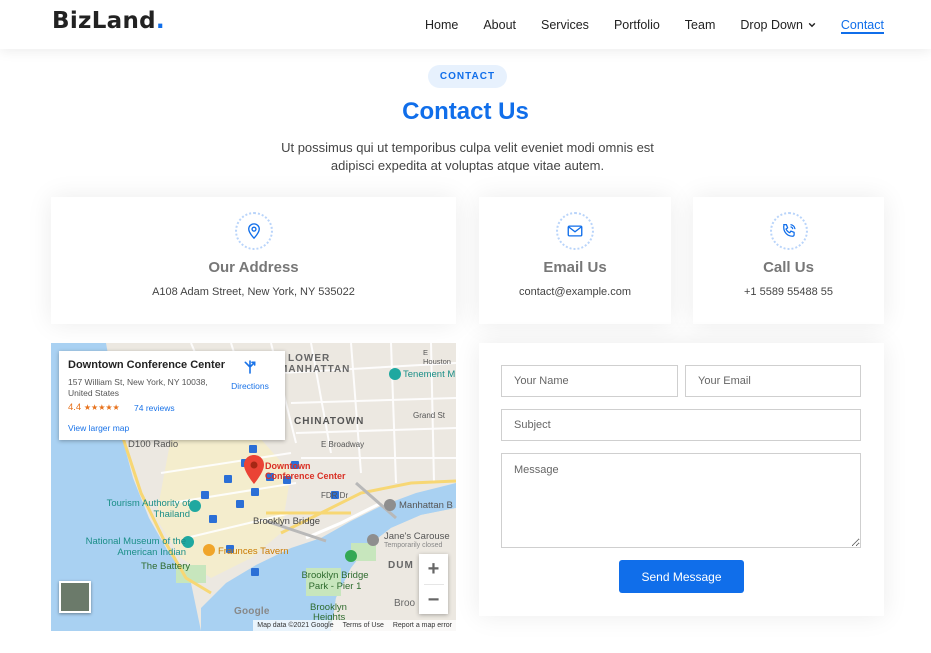 The width and height of the screenshot is (931, 653). Describe the element at coordinates (575, 231) in the screenshot. I see `envelope-icon` at that location.